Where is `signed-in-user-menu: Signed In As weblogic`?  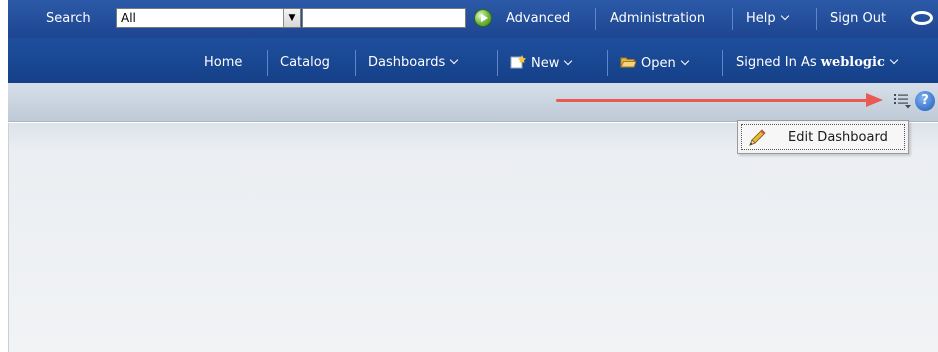 signed-in-user-menu: Signed In As weblogic is located at coordinates (817, 62).